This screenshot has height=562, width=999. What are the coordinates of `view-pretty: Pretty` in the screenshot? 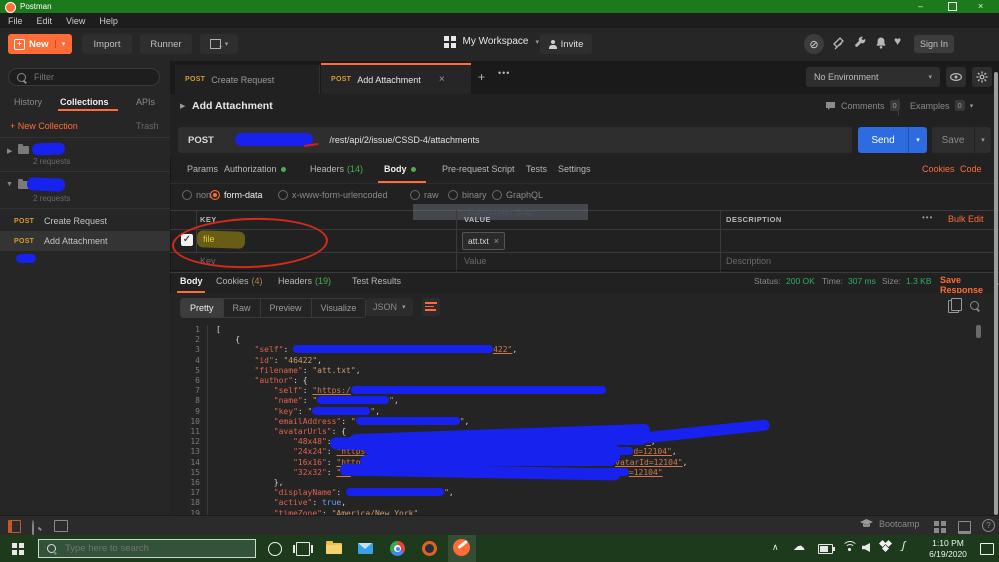 It's located at (202, 308).